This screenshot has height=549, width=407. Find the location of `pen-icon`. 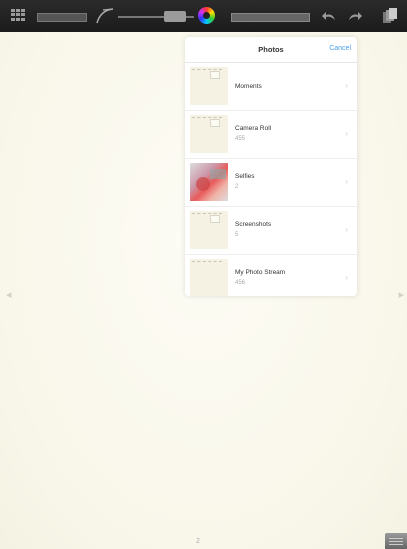

pen-icon is located at coordinates (105, 16).